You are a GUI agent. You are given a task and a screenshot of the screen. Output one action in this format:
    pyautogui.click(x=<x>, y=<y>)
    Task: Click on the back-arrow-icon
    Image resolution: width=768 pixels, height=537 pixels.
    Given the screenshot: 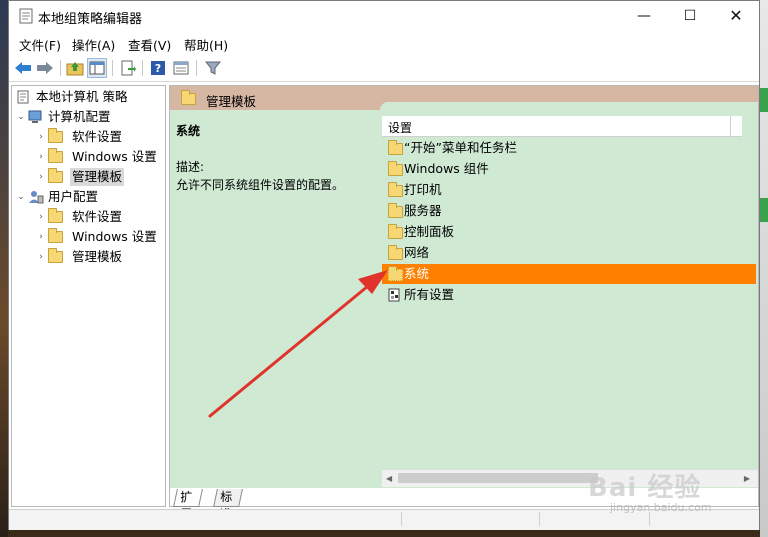 What is the action you would take?
    pyautogui.click(x=23, y=68)
    